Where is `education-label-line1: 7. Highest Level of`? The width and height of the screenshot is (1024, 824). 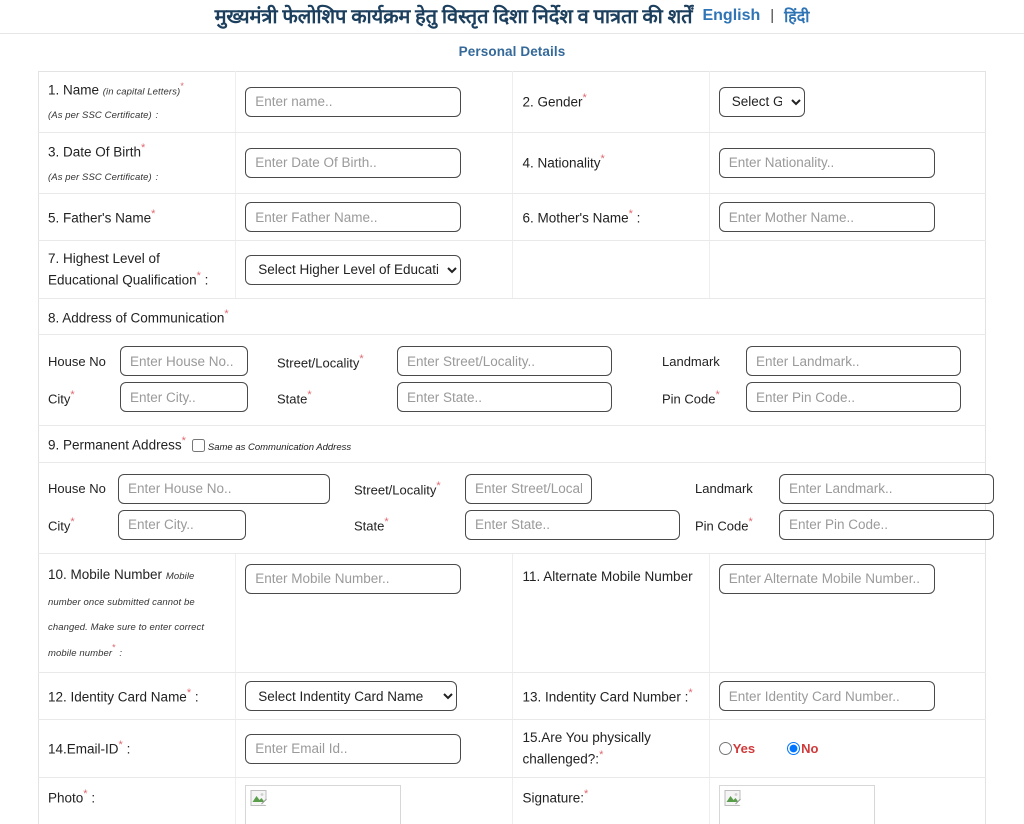 education-label-line1: 7. Highest Level of is located at coordinates (104, 259).